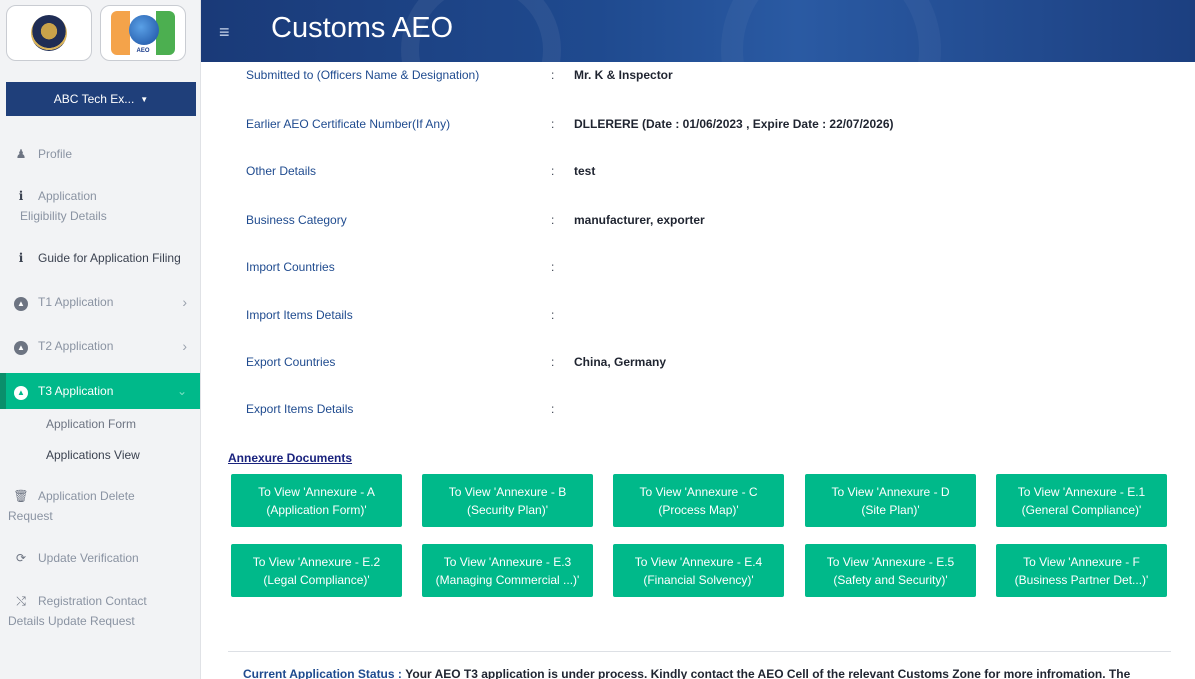 This screenshot has width=1195, height=679. Describe the element at coordinates (100, 258) in the screenshot. I see `sidebar-item-guide: i Guide for Application Filing` at that location.